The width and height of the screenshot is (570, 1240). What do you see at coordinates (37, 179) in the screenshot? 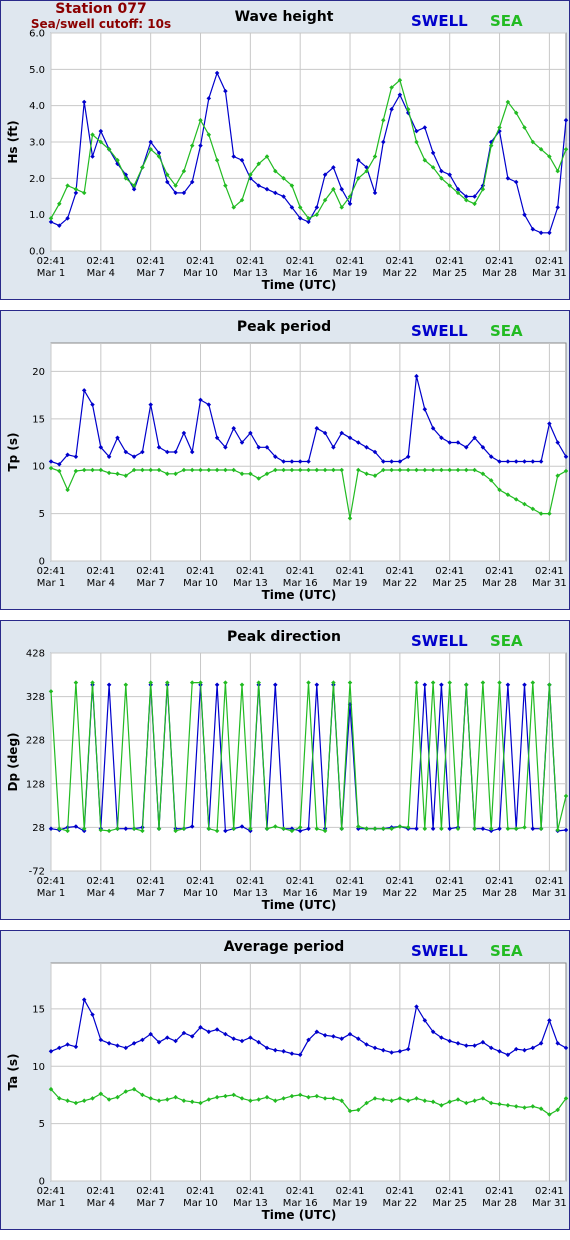
I see `y-tick-label: 2.0` at bounding box center [37, 179].